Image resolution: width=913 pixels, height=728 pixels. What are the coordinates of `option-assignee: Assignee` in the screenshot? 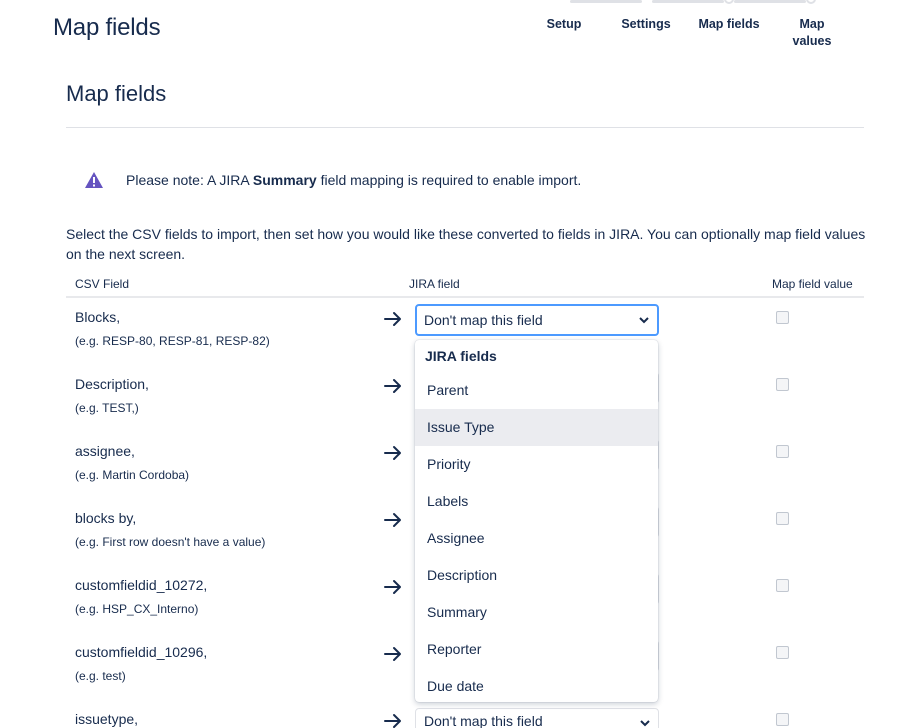 It's located at (536, 538).